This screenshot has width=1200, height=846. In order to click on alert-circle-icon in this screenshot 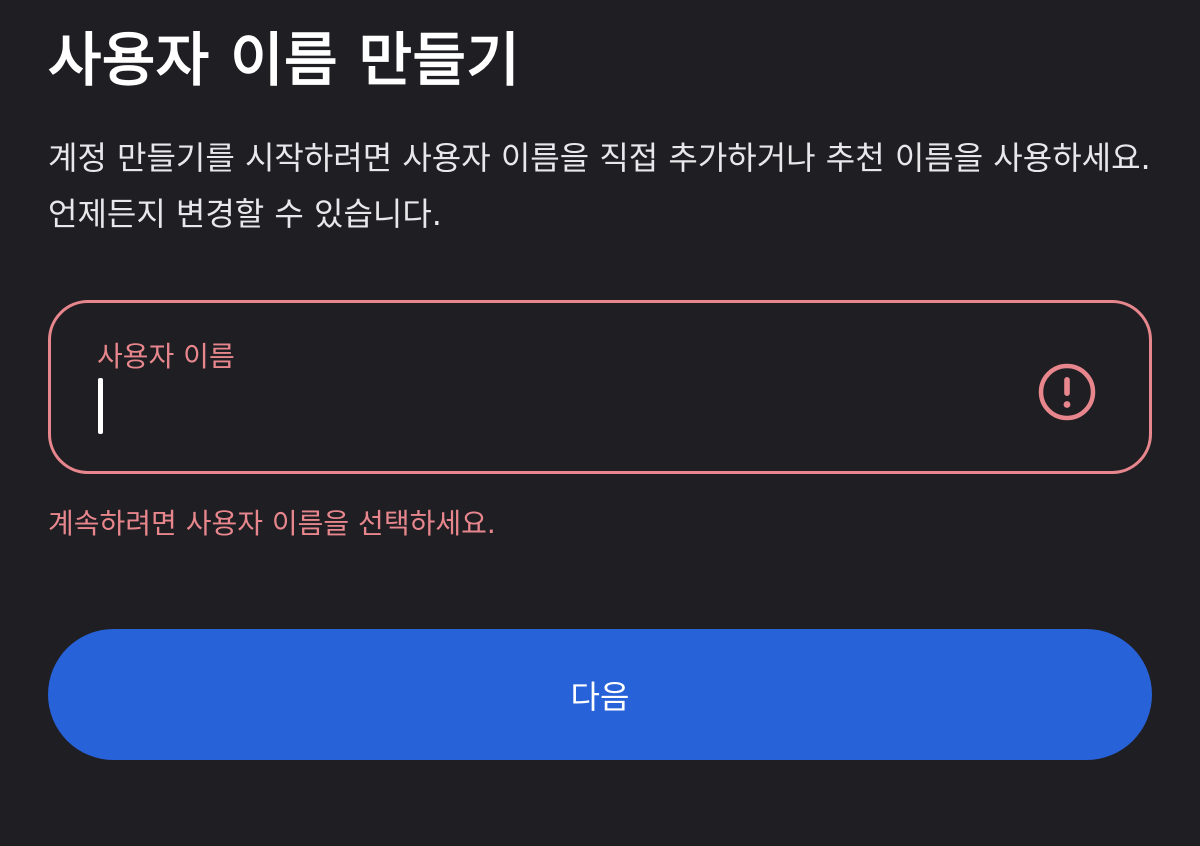, I will do `click(1067, 392)`.